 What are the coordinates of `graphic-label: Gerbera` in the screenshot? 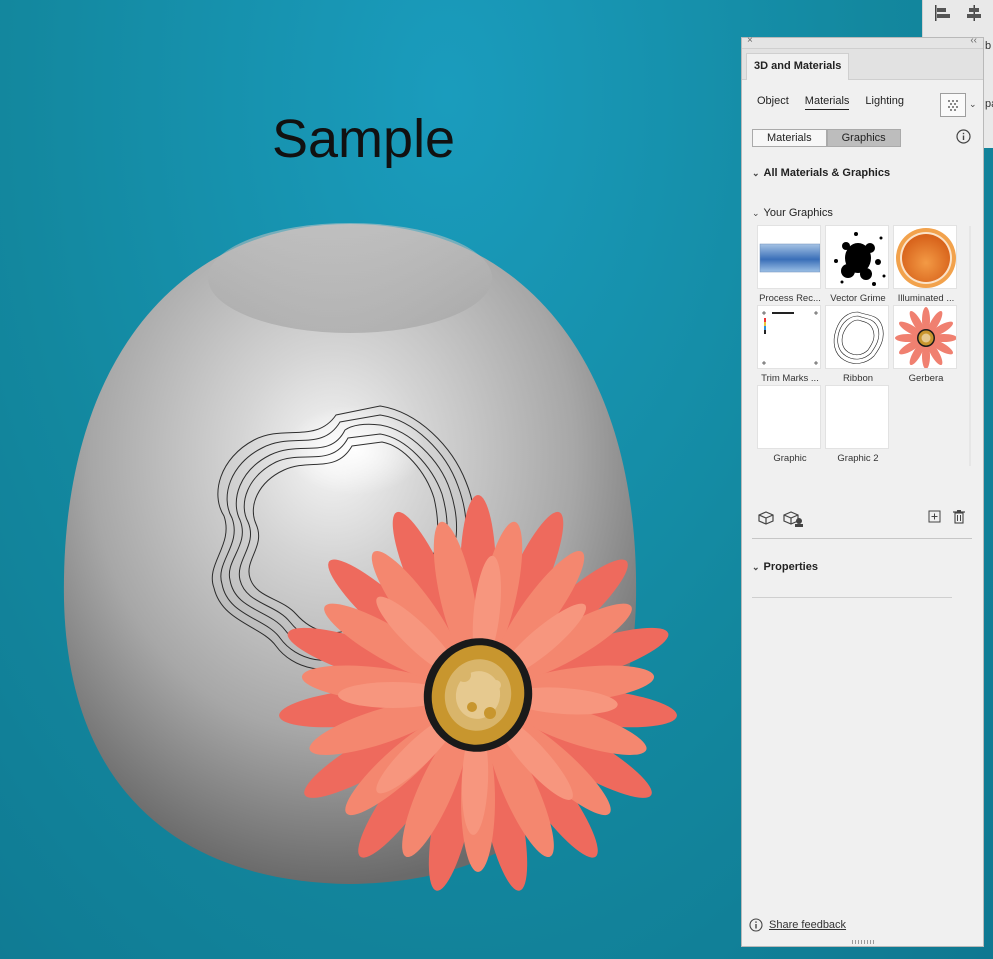 It's located at (926, 378).